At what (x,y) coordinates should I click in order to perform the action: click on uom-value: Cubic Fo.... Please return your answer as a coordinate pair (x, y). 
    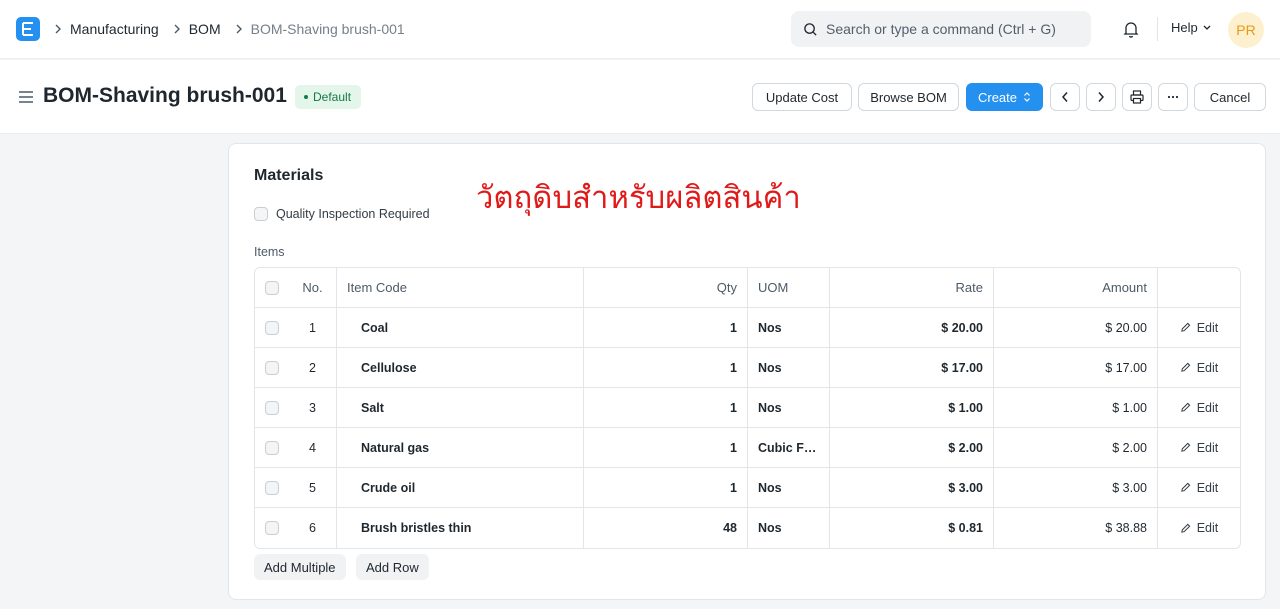
    Looking at the image, I should click on (788, 447).